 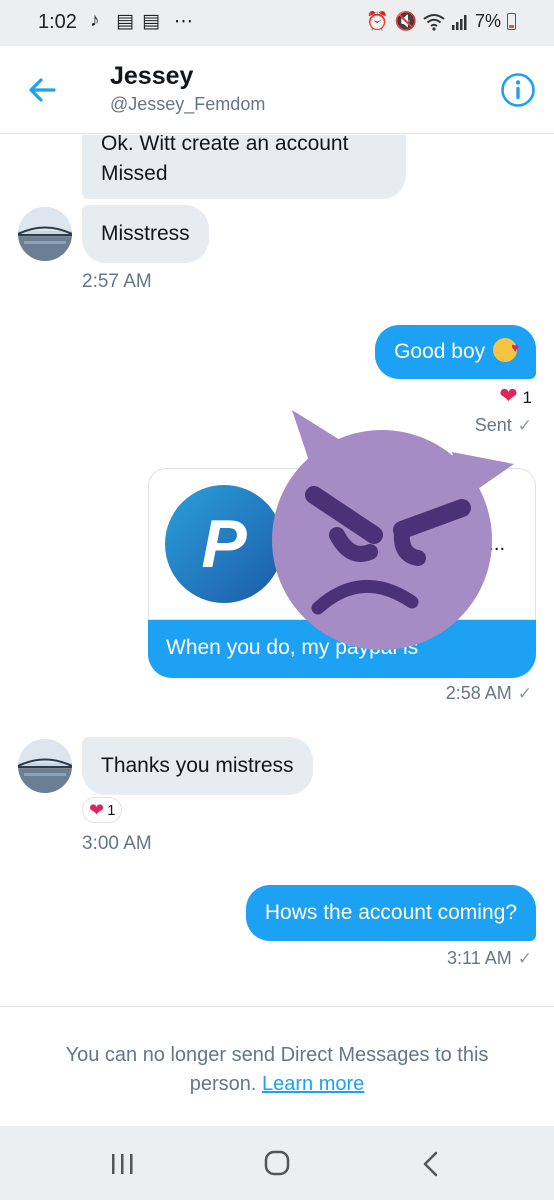 I want to click on message-text: Misstress, so click(x=145, y=233).